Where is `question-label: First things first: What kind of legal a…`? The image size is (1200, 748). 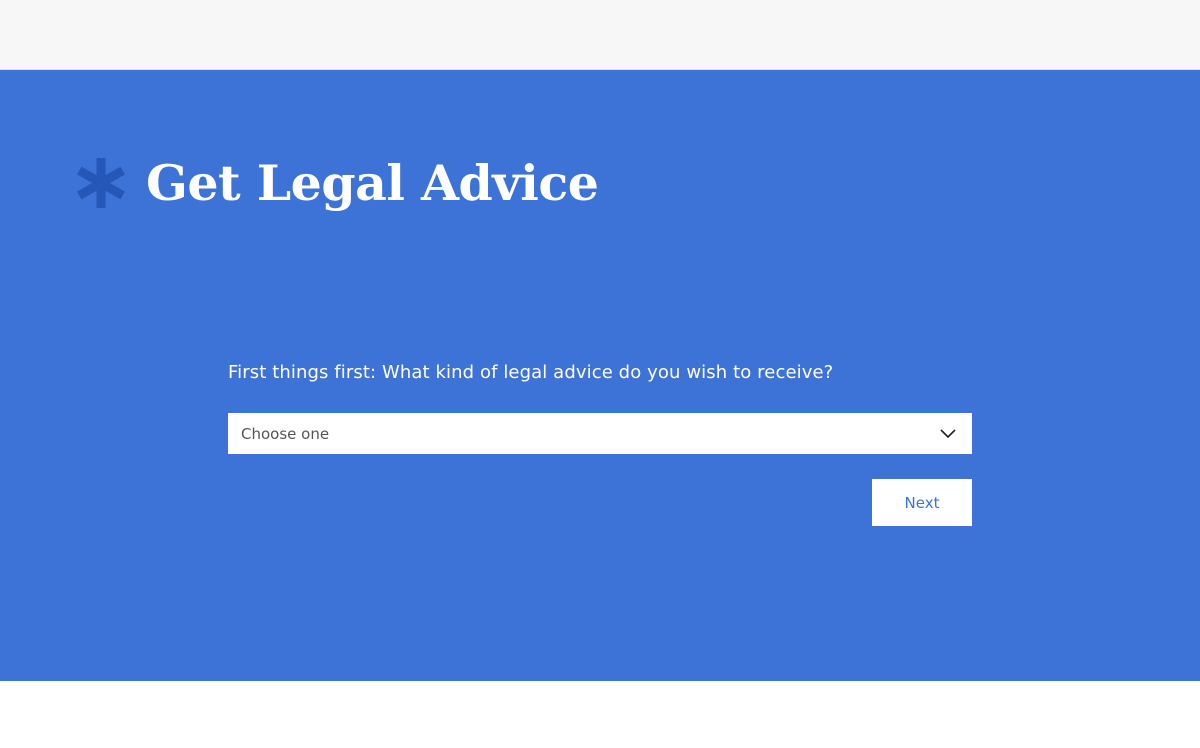 question-label: First things first: What kind of legal a… is located at coordinates (531, 372).